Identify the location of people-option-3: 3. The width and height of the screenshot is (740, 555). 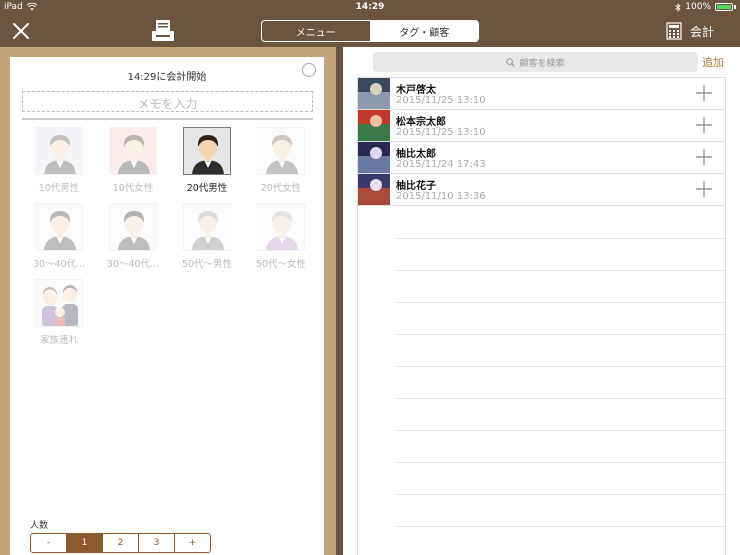
(157, 543).